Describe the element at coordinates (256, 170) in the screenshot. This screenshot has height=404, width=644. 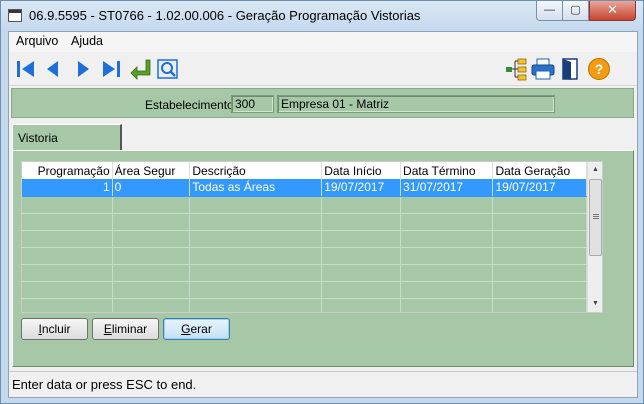
I see `column-header-descricao: Descrição` at that location.